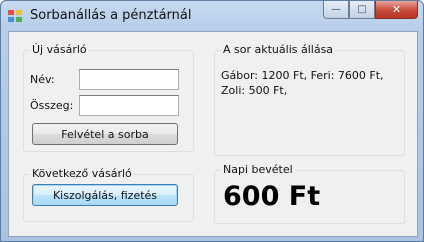 Image resolution: width=424 pixels, height=242 pixels. I want to click on new-customer-group-label: Új vásárló, so click(59, 50).